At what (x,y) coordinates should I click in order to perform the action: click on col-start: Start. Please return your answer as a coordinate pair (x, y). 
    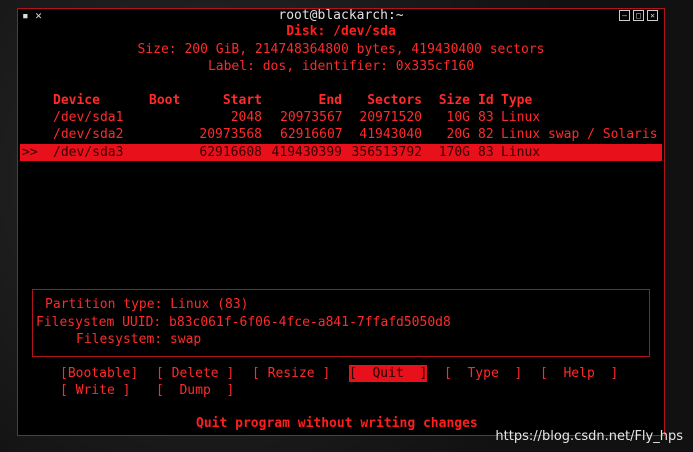
    Looking at the image, I should click on (242, 100).